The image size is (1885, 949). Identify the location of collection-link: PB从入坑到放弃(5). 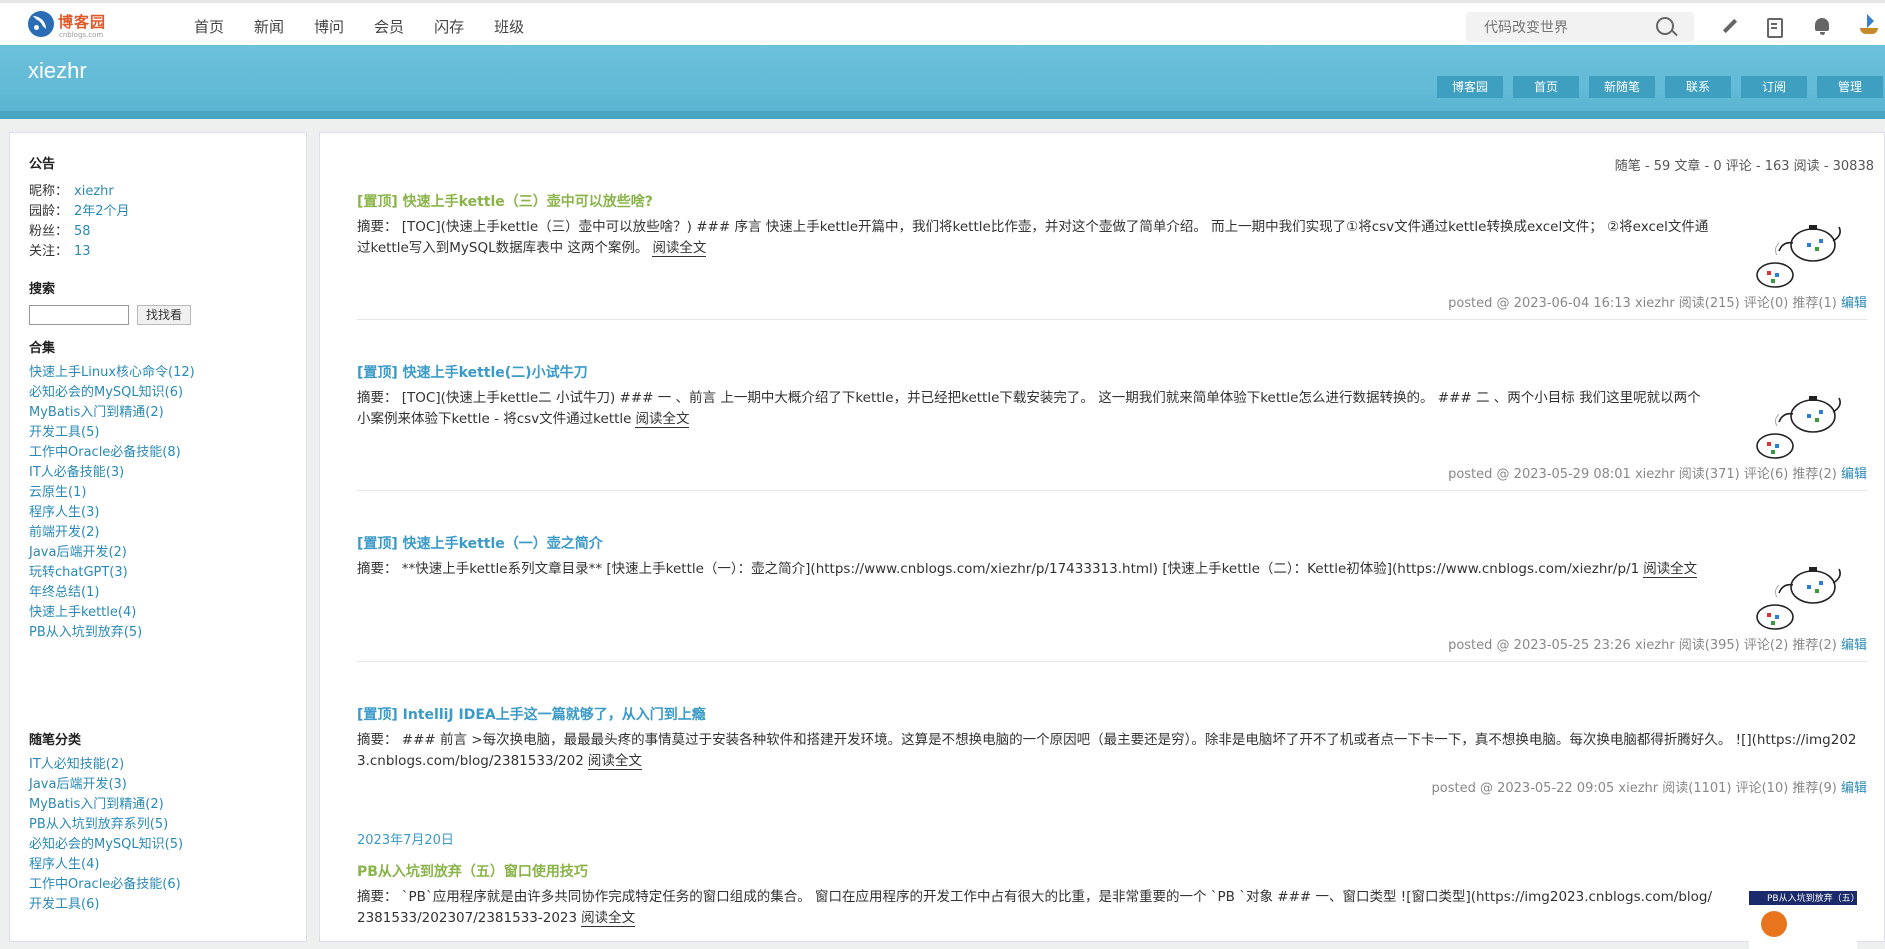
(85, 630).